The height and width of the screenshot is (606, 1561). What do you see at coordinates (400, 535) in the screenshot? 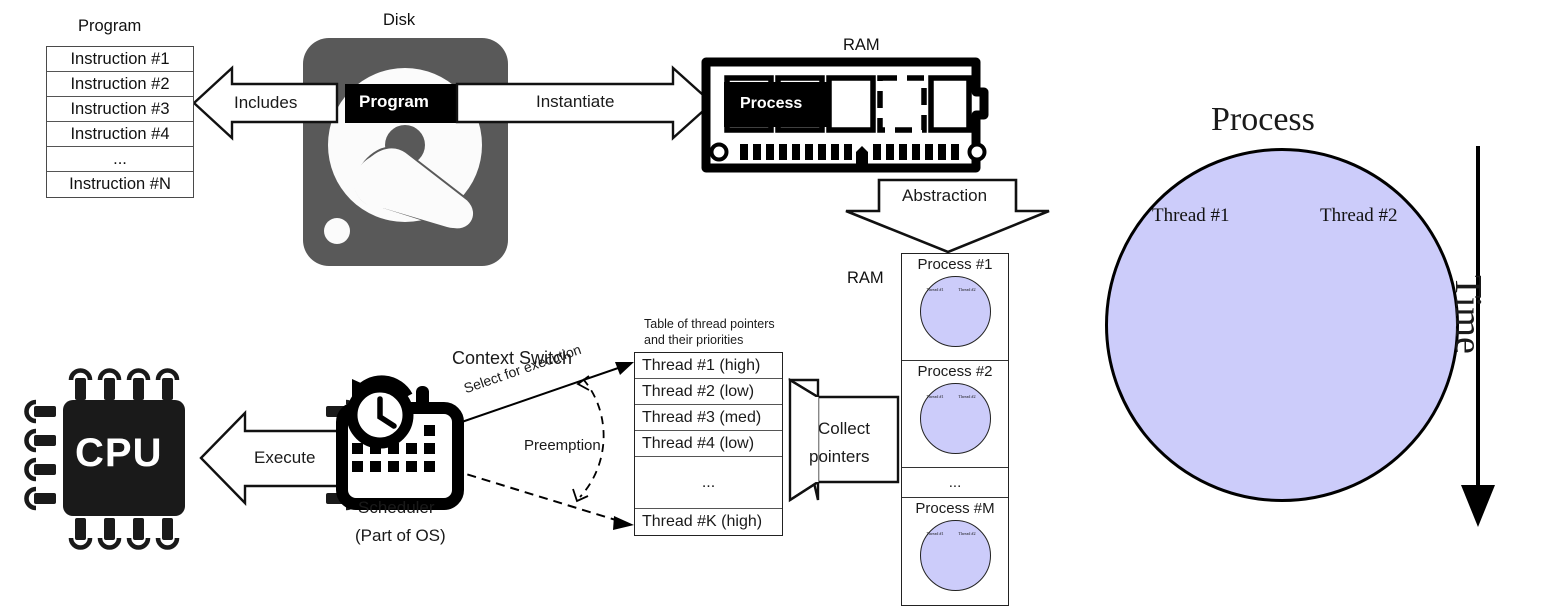
I see `scheduler-label-line2: (Part of OS)` at bounding box center [400, 535].